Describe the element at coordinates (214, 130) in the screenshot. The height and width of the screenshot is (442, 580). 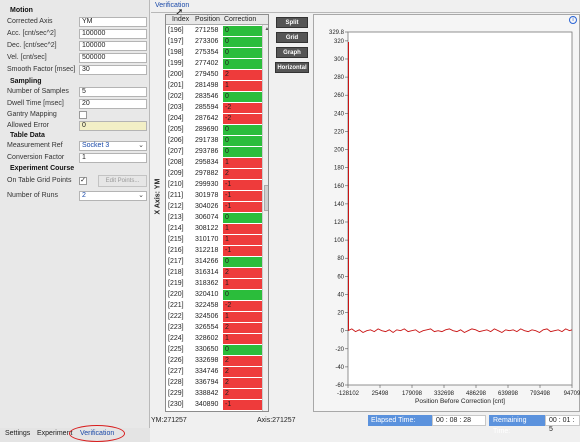
I see `table-row: [205] 289690 0` at that location.